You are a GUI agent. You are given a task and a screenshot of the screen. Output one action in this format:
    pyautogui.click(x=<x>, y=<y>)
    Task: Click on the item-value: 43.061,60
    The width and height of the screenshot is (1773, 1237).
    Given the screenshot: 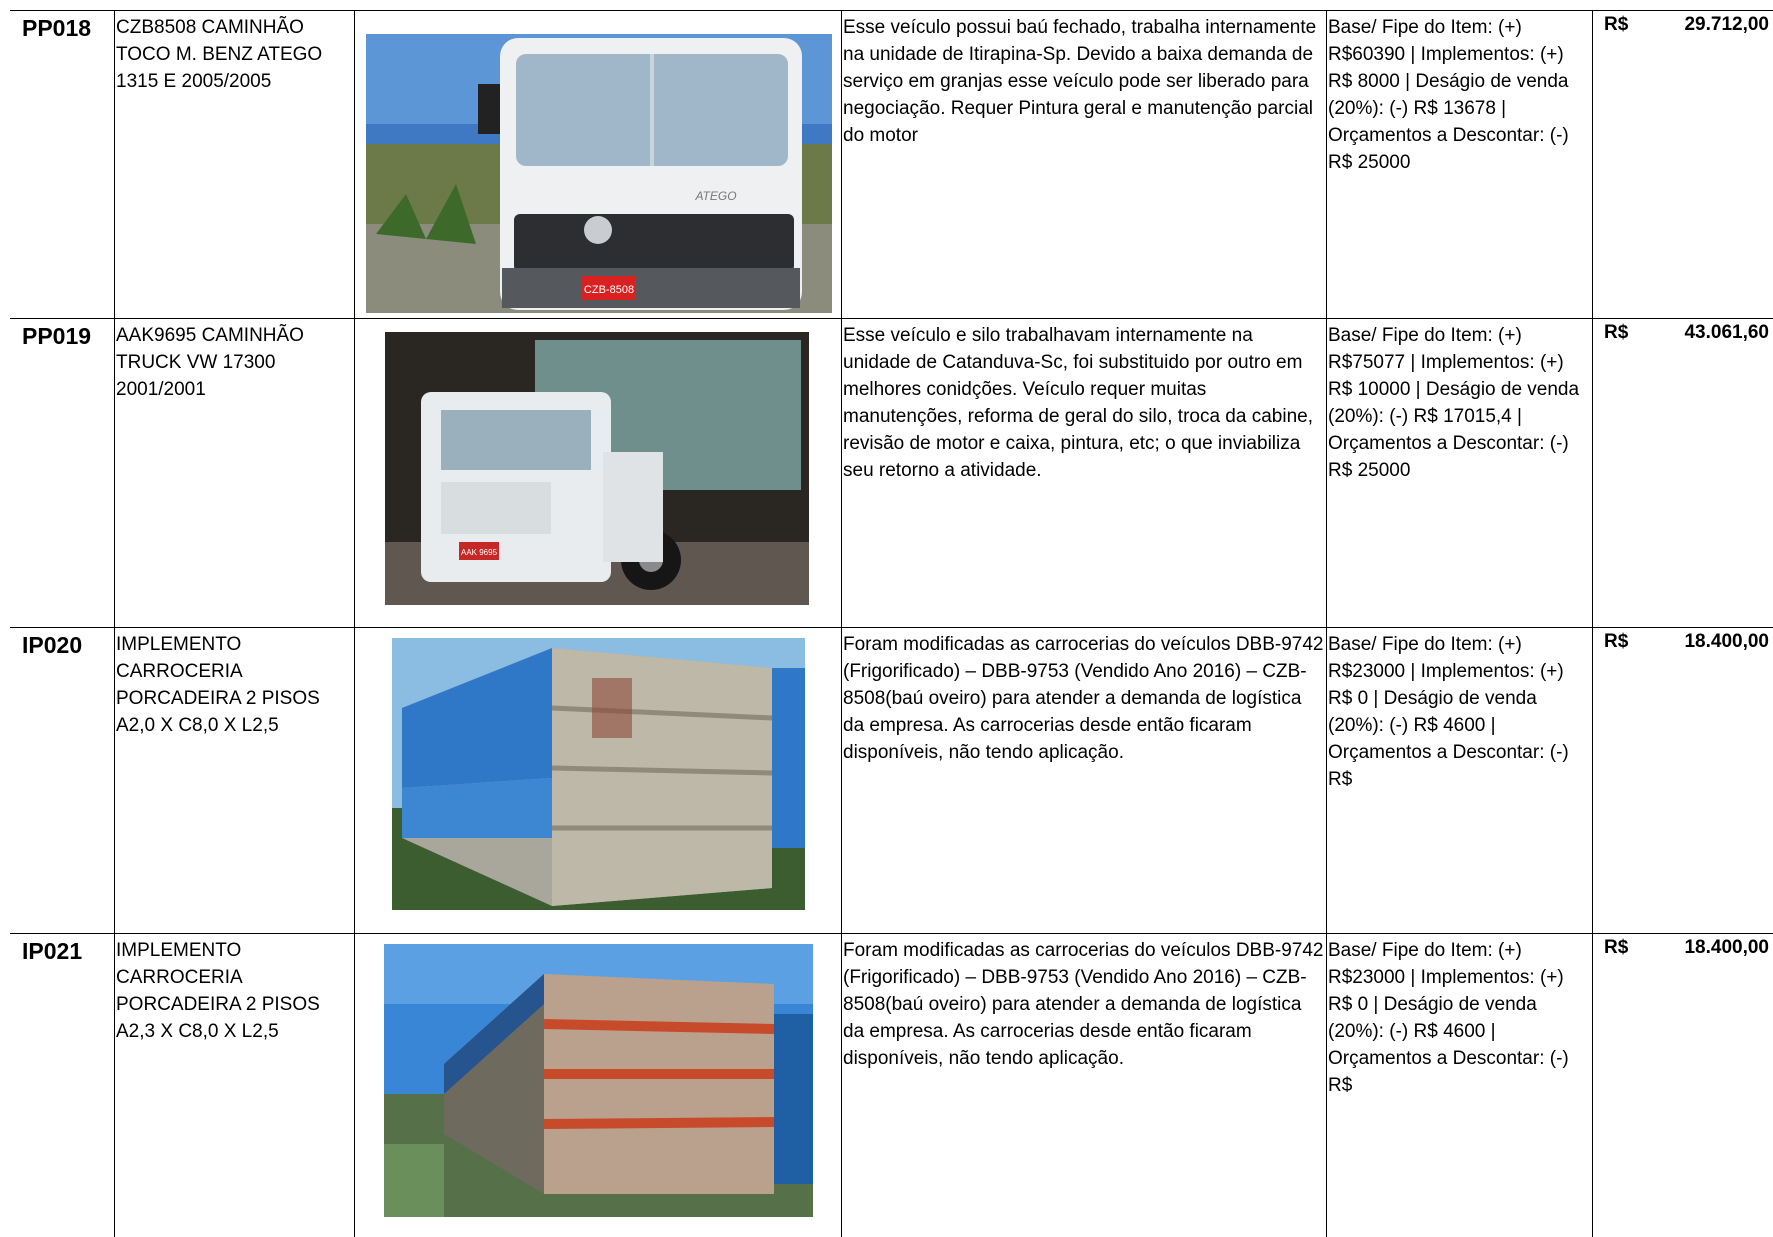 What is the action you would take?
    pyautogui.click(x=1726, y=332)
    